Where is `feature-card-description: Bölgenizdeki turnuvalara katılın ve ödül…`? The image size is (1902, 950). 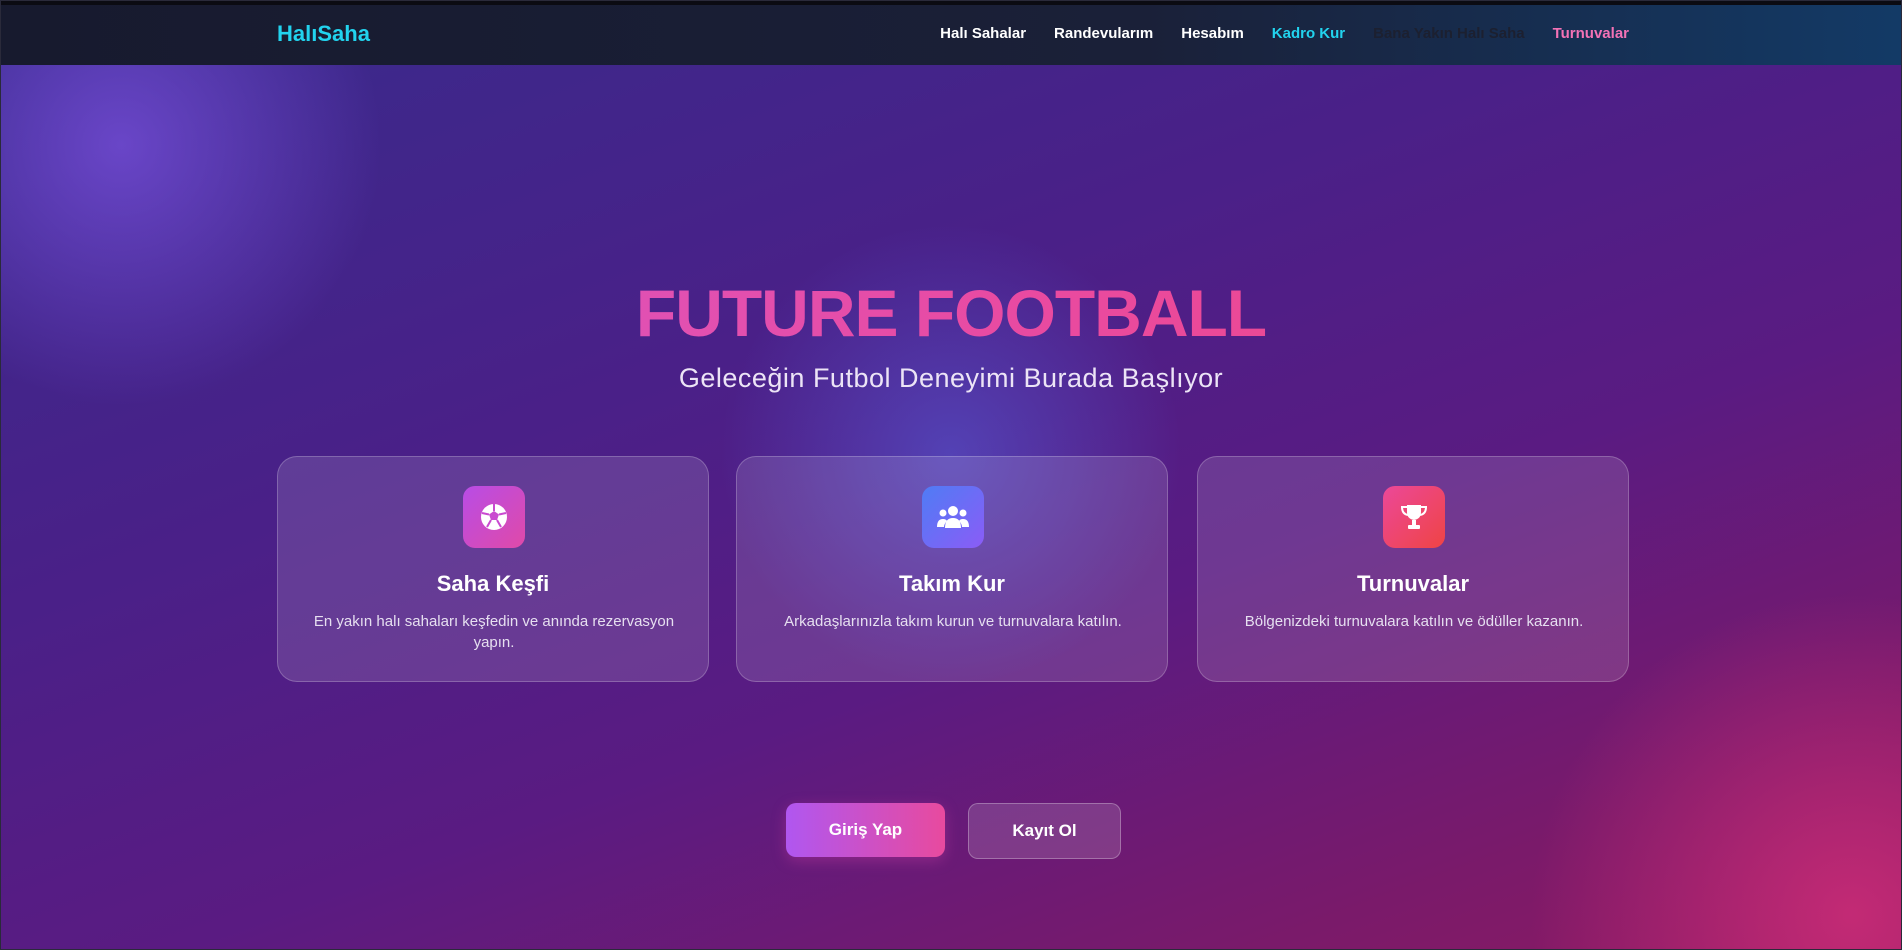 feature-card-description: Bölgenizdeki turnuvalara katılın ve ödül… is located at coordinates (1414, 621).